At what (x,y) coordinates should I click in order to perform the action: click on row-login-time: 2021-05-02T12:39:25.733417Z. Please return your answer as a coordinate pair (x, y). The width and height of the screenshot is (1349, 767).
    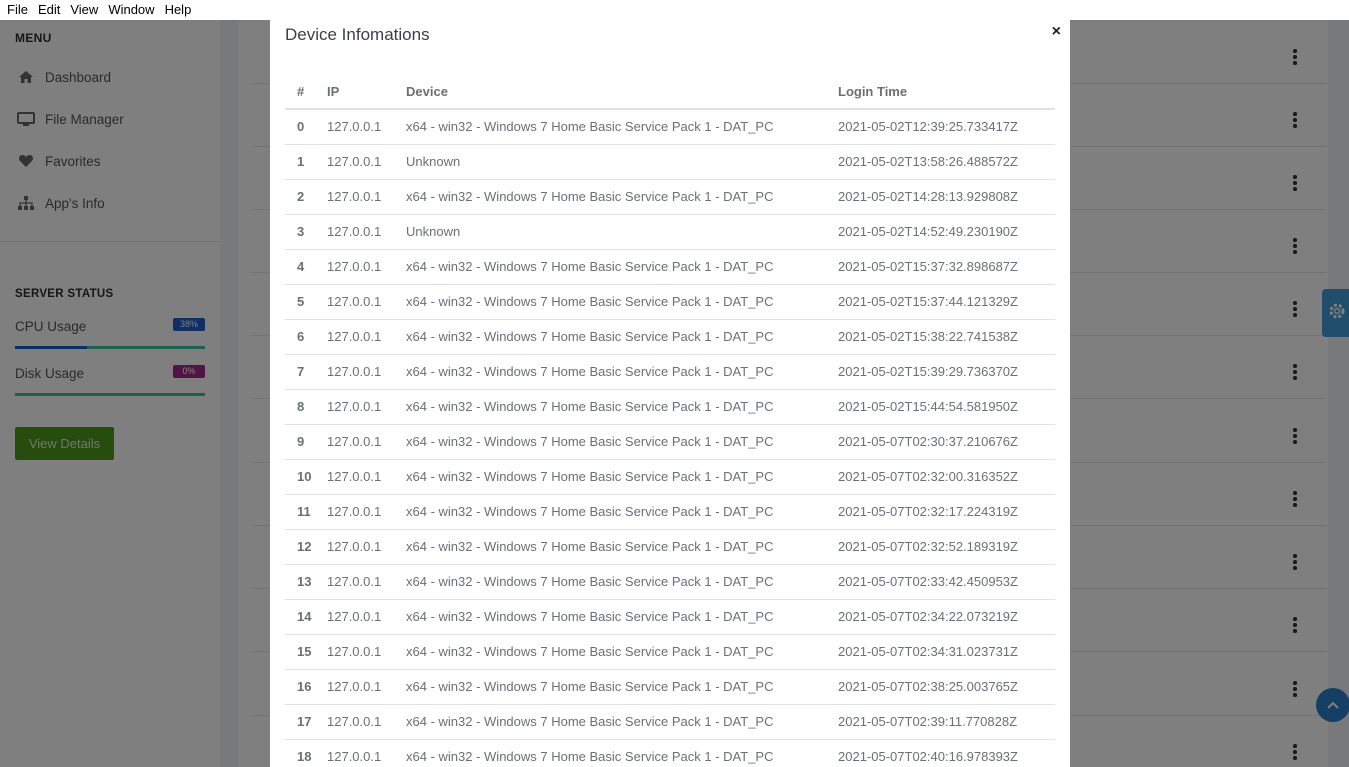
    Looking at the image, I should click on (940, 127).